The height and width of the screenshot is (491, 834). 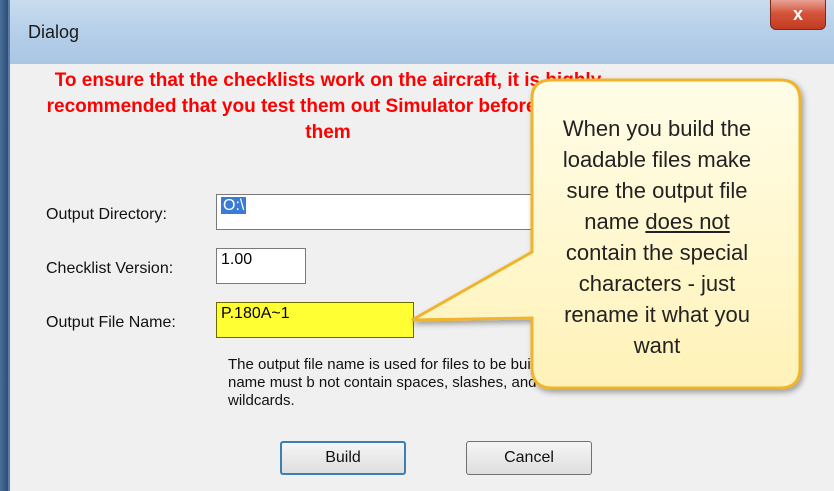 What do you see at coordinates (54, 32) in the screenshot?
I see `window-title: Dialog` at bounding box center [54, 32].